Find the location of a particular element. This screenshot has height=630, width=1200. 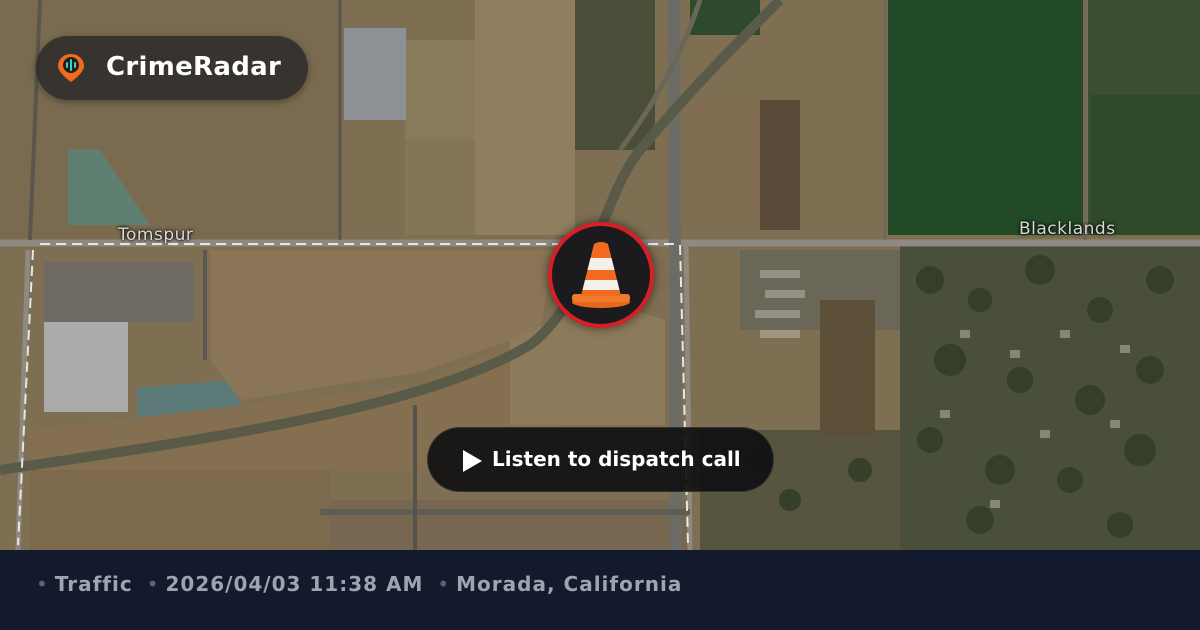

place-label-tomspur: Tomspur is located at coordinates (156, 235).